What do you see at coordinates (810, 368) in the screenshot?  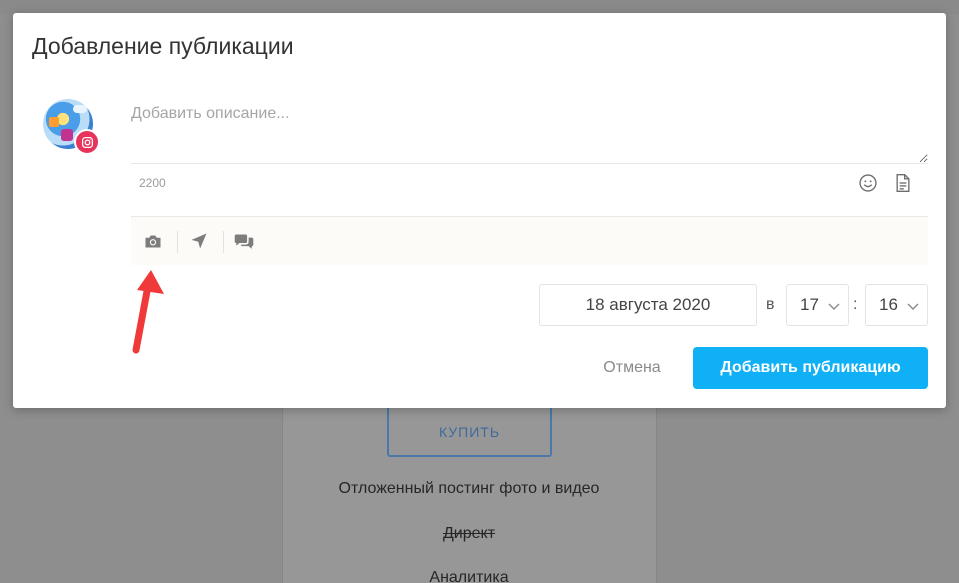 I see `add-publication-button: Добавить публикацию` at bounding box center [810, 368].